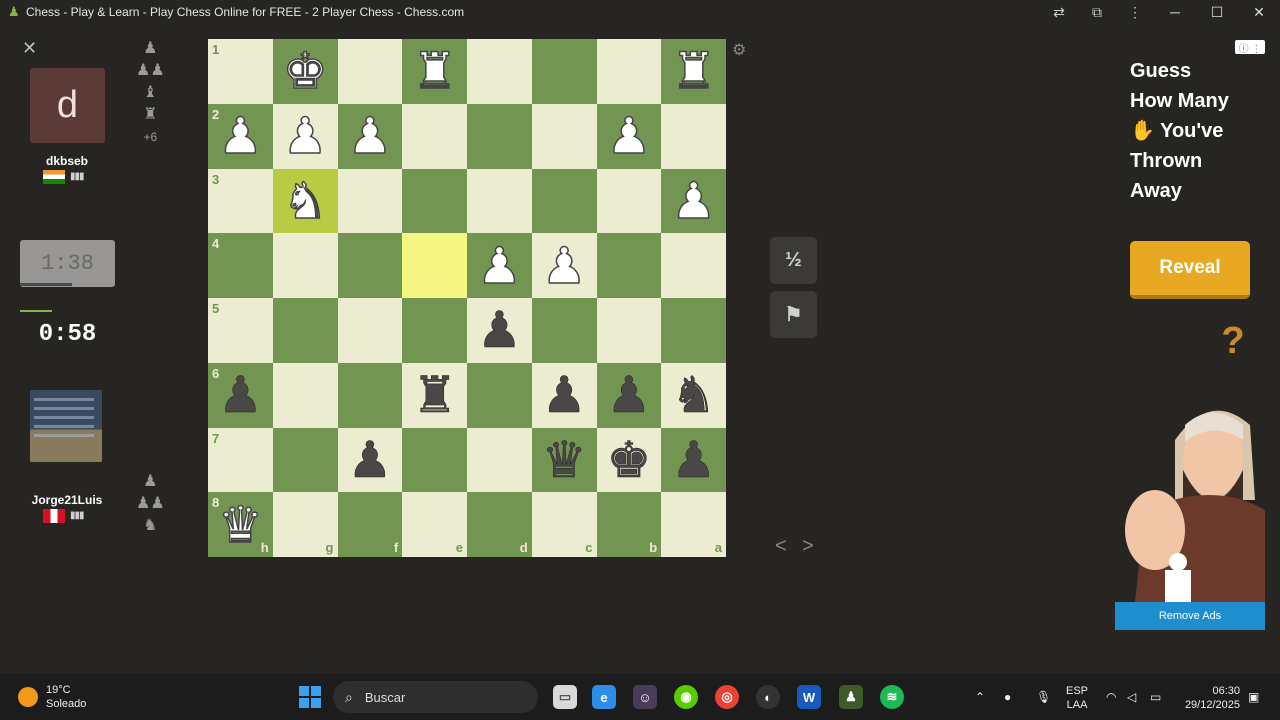  I want to click on board-square: 1, so click(240, 71).